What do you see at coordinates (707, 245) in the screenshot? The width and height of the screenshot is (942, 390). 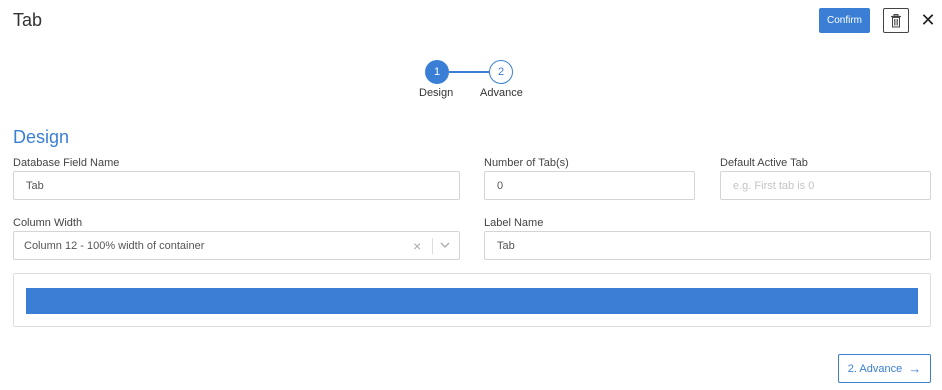 I see `label-name-input: Tab` at bounding box center [707, 245].